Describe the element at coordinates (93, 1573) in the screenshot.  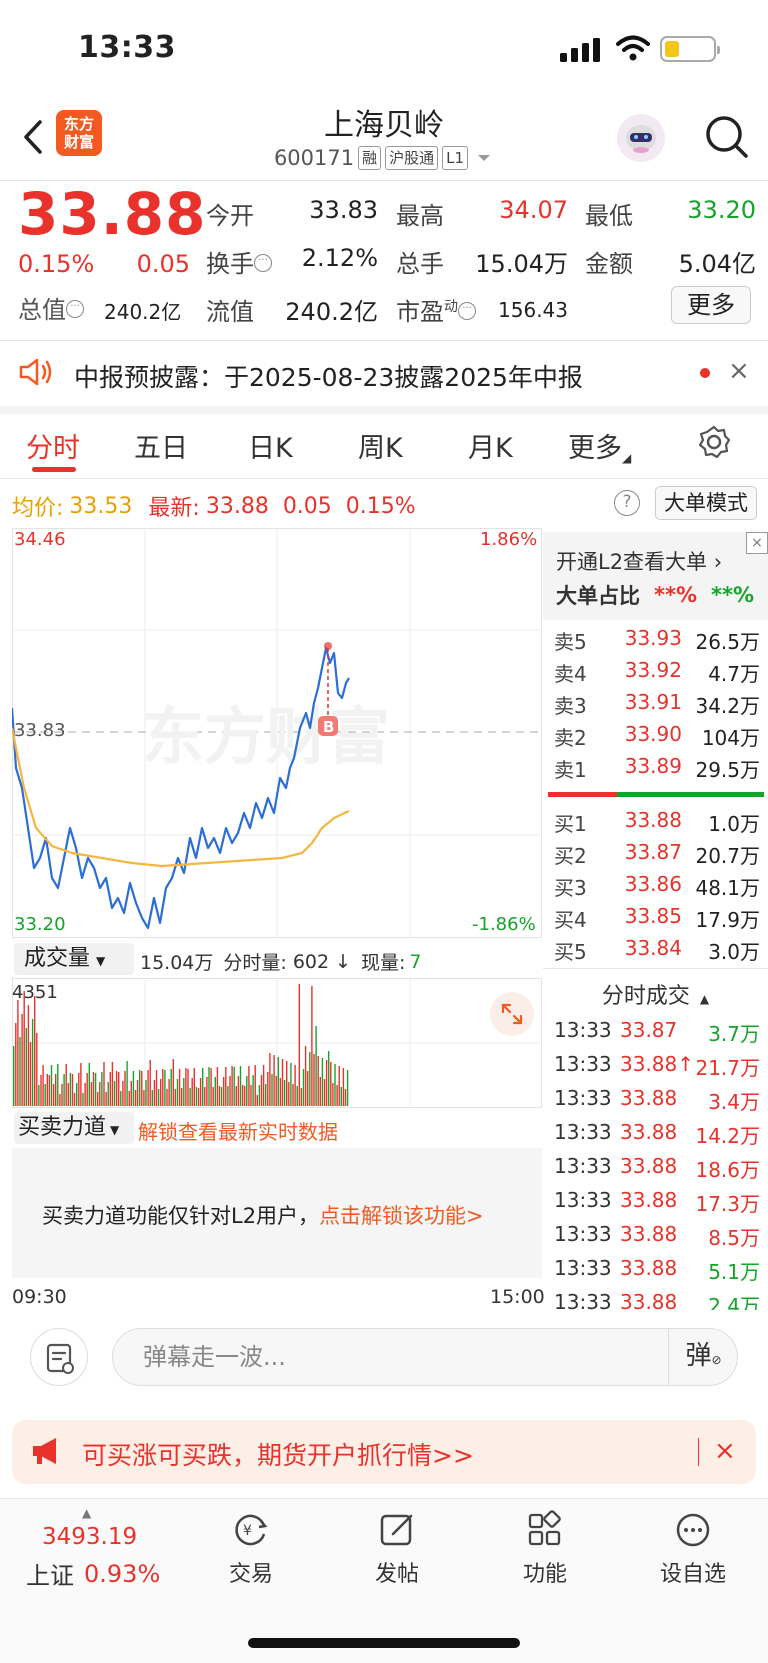
I see `index-ticker: 上证 0.93%` at that location.